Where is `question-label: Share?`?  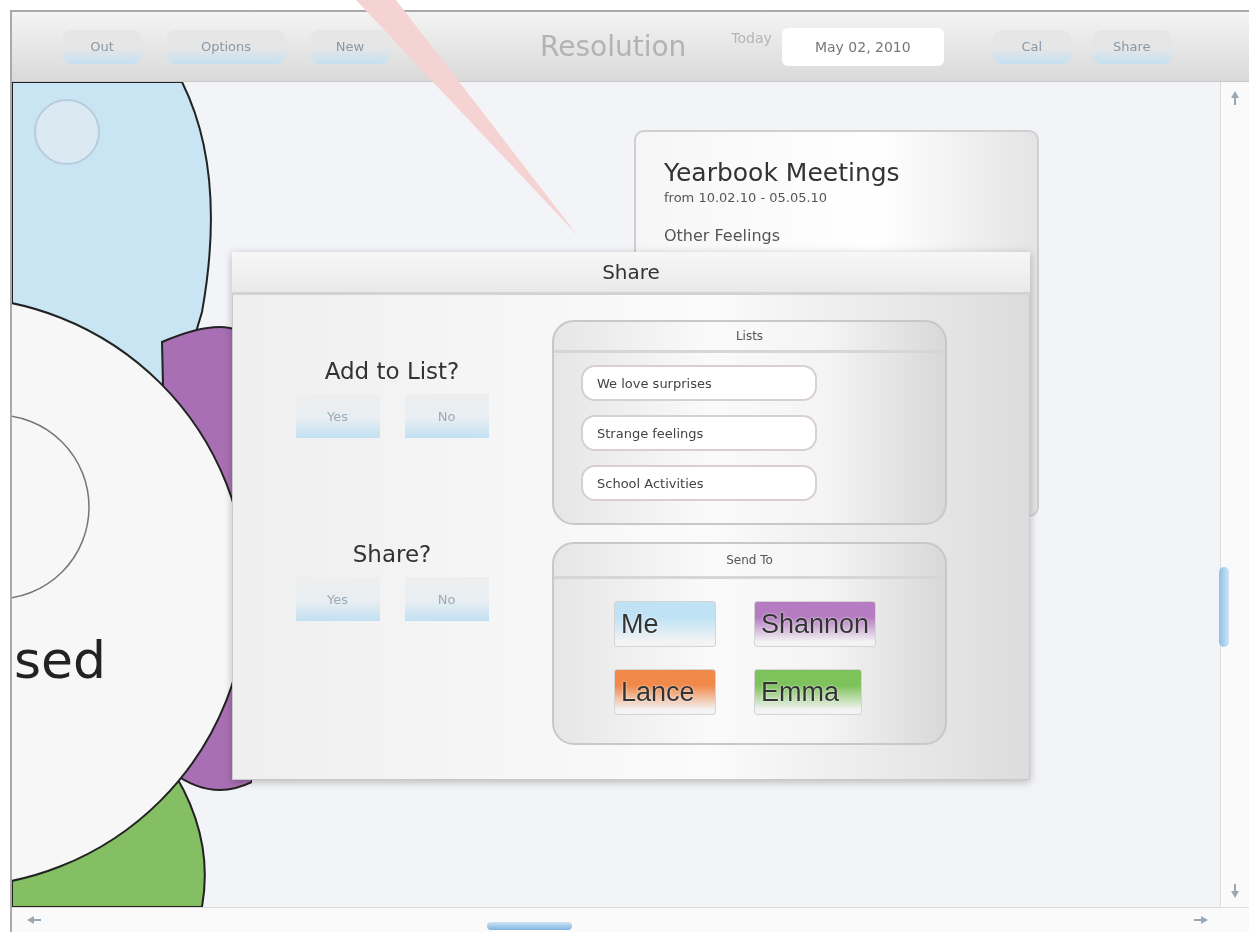
question-label: Share? is located at coordinates (392, 554).